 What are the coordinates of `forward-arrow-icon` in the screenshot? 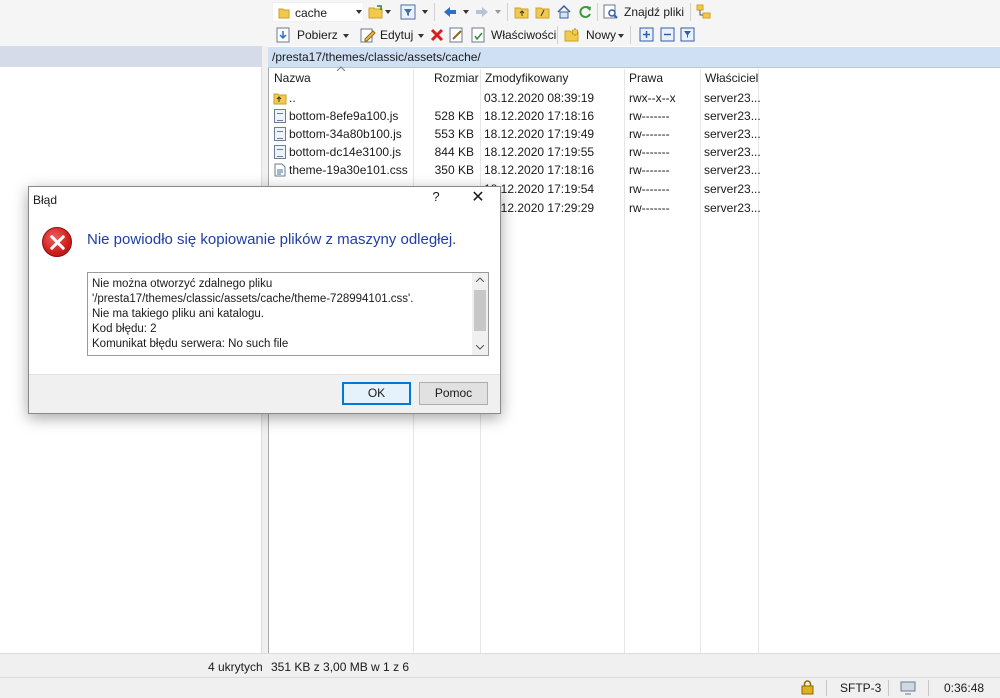 It's located at (482, 12).